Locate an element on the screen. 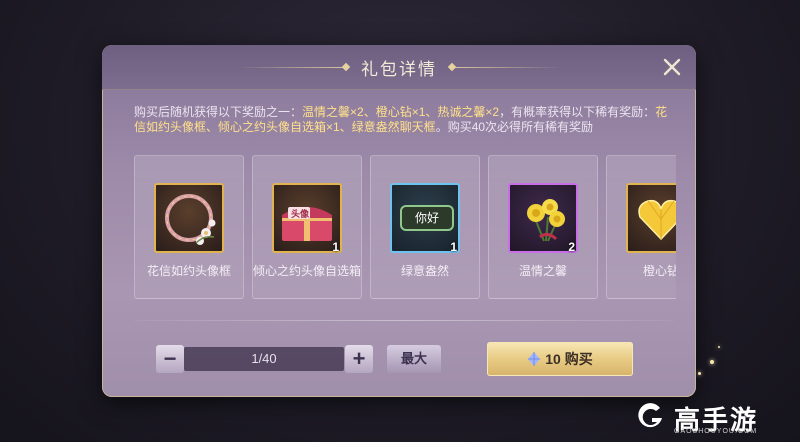 The width and height of the screenshot is (800, 442). increase-button: + is located at coordinates (359, 359).